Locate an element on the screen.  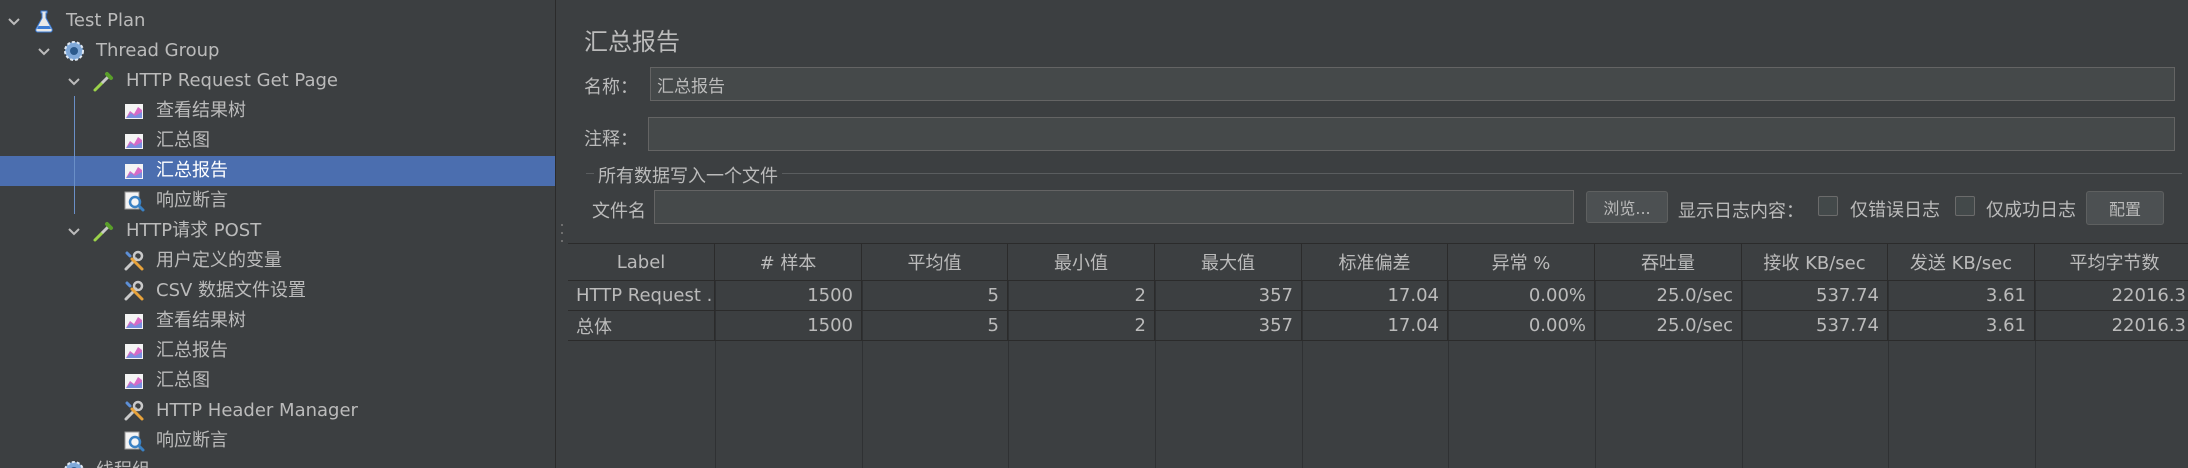
tree-item-response-assertion-1: 响应断言 is located at coordinates (277, 201).